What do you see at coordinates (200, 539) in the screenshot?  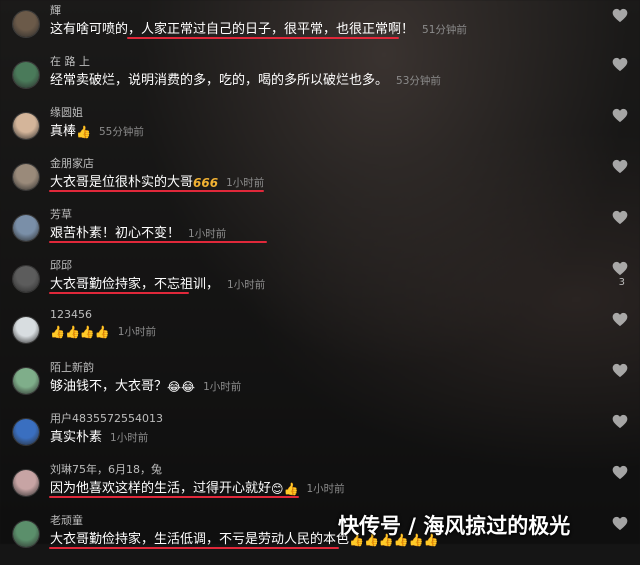 I see `comment-text: 大衣哥勤俭持家，生活低调，不亏是劳动人民的本色` at bounding box center [200, 539].